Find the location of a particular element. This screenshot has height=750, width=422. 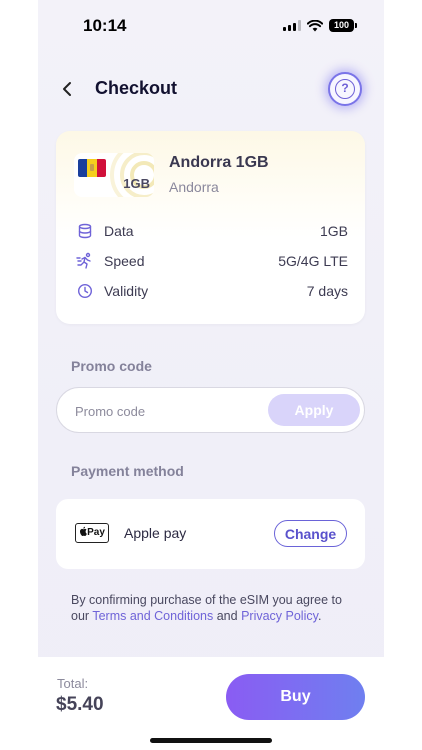

terms-link: Terms and Conditions is located at coordinates (152, 616).